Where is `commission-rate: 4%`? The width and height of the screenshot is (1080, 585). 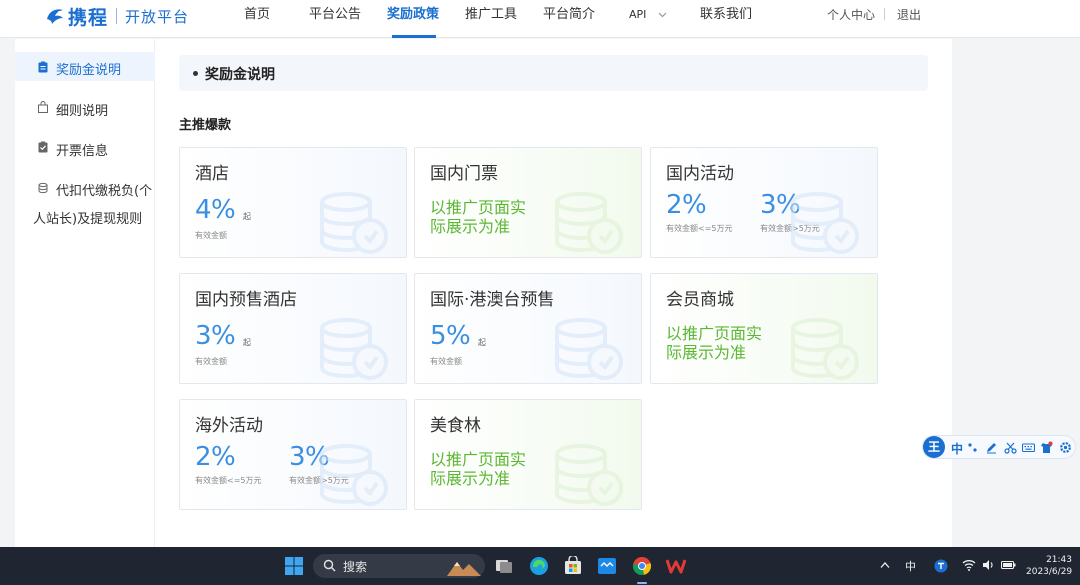 commission-rate: 4% is located at coordinates (215, 210).